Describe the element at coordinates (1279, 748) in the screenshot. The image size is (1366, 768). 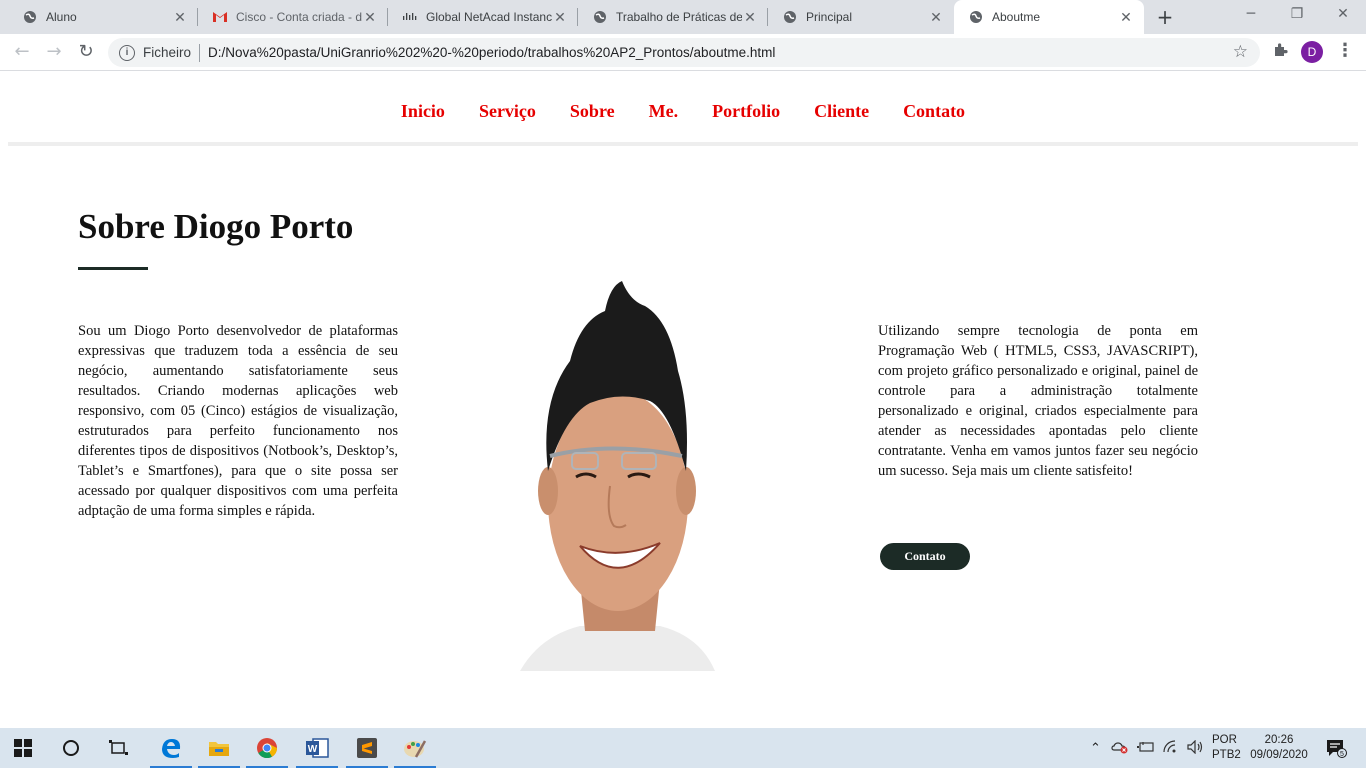
I see `clock: 20:26 09/09/2020` at that location.